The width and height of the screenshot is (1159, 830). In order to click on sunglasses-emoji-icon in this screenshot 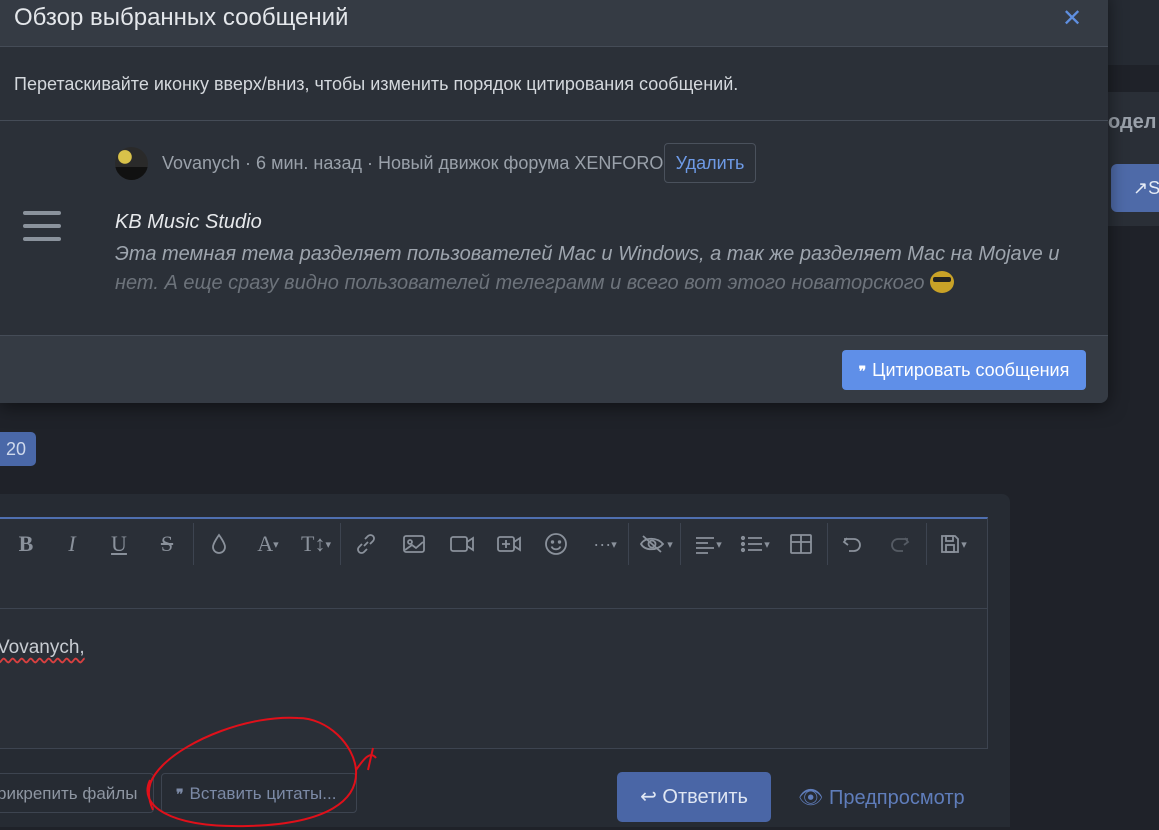, I will do `click(942, 282)`.